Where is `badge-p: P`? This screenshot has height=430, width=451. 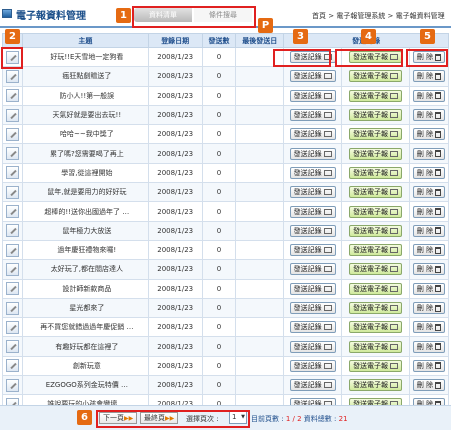 badge-p: P is located at coordinates (265, 25).